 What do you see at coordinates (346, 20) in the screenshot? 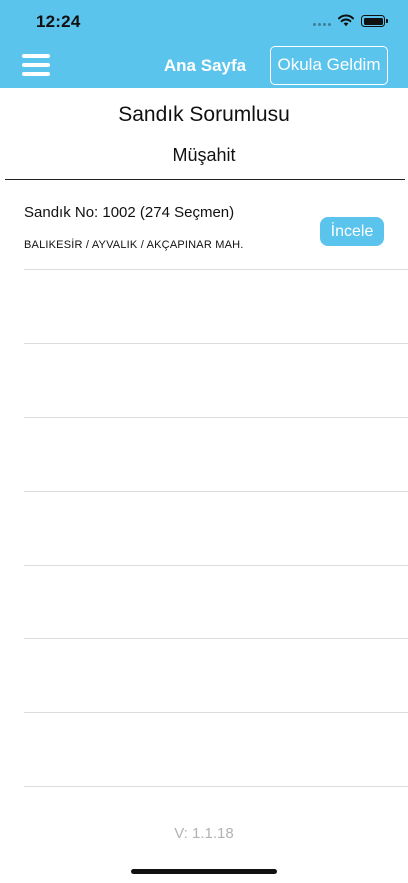
I see `wifi-icon` at bounding box center [346, 20].